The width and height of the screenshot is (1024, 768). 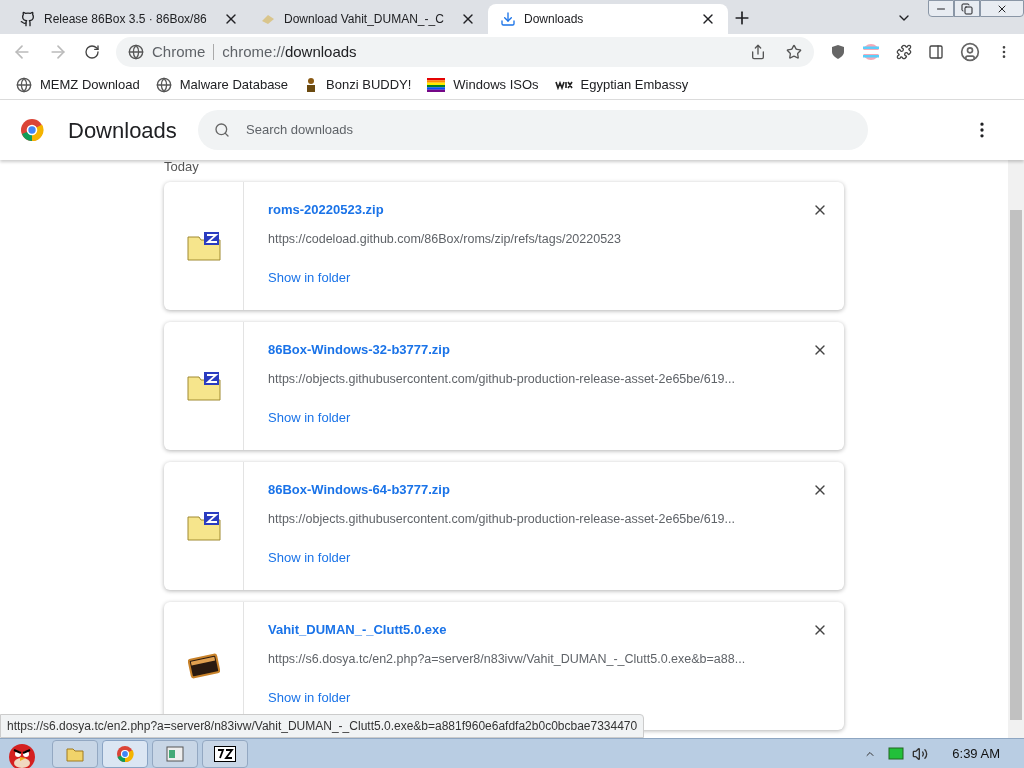 I want to click on bookmark-item: Windows ISOs, so click(x=483, y=84).